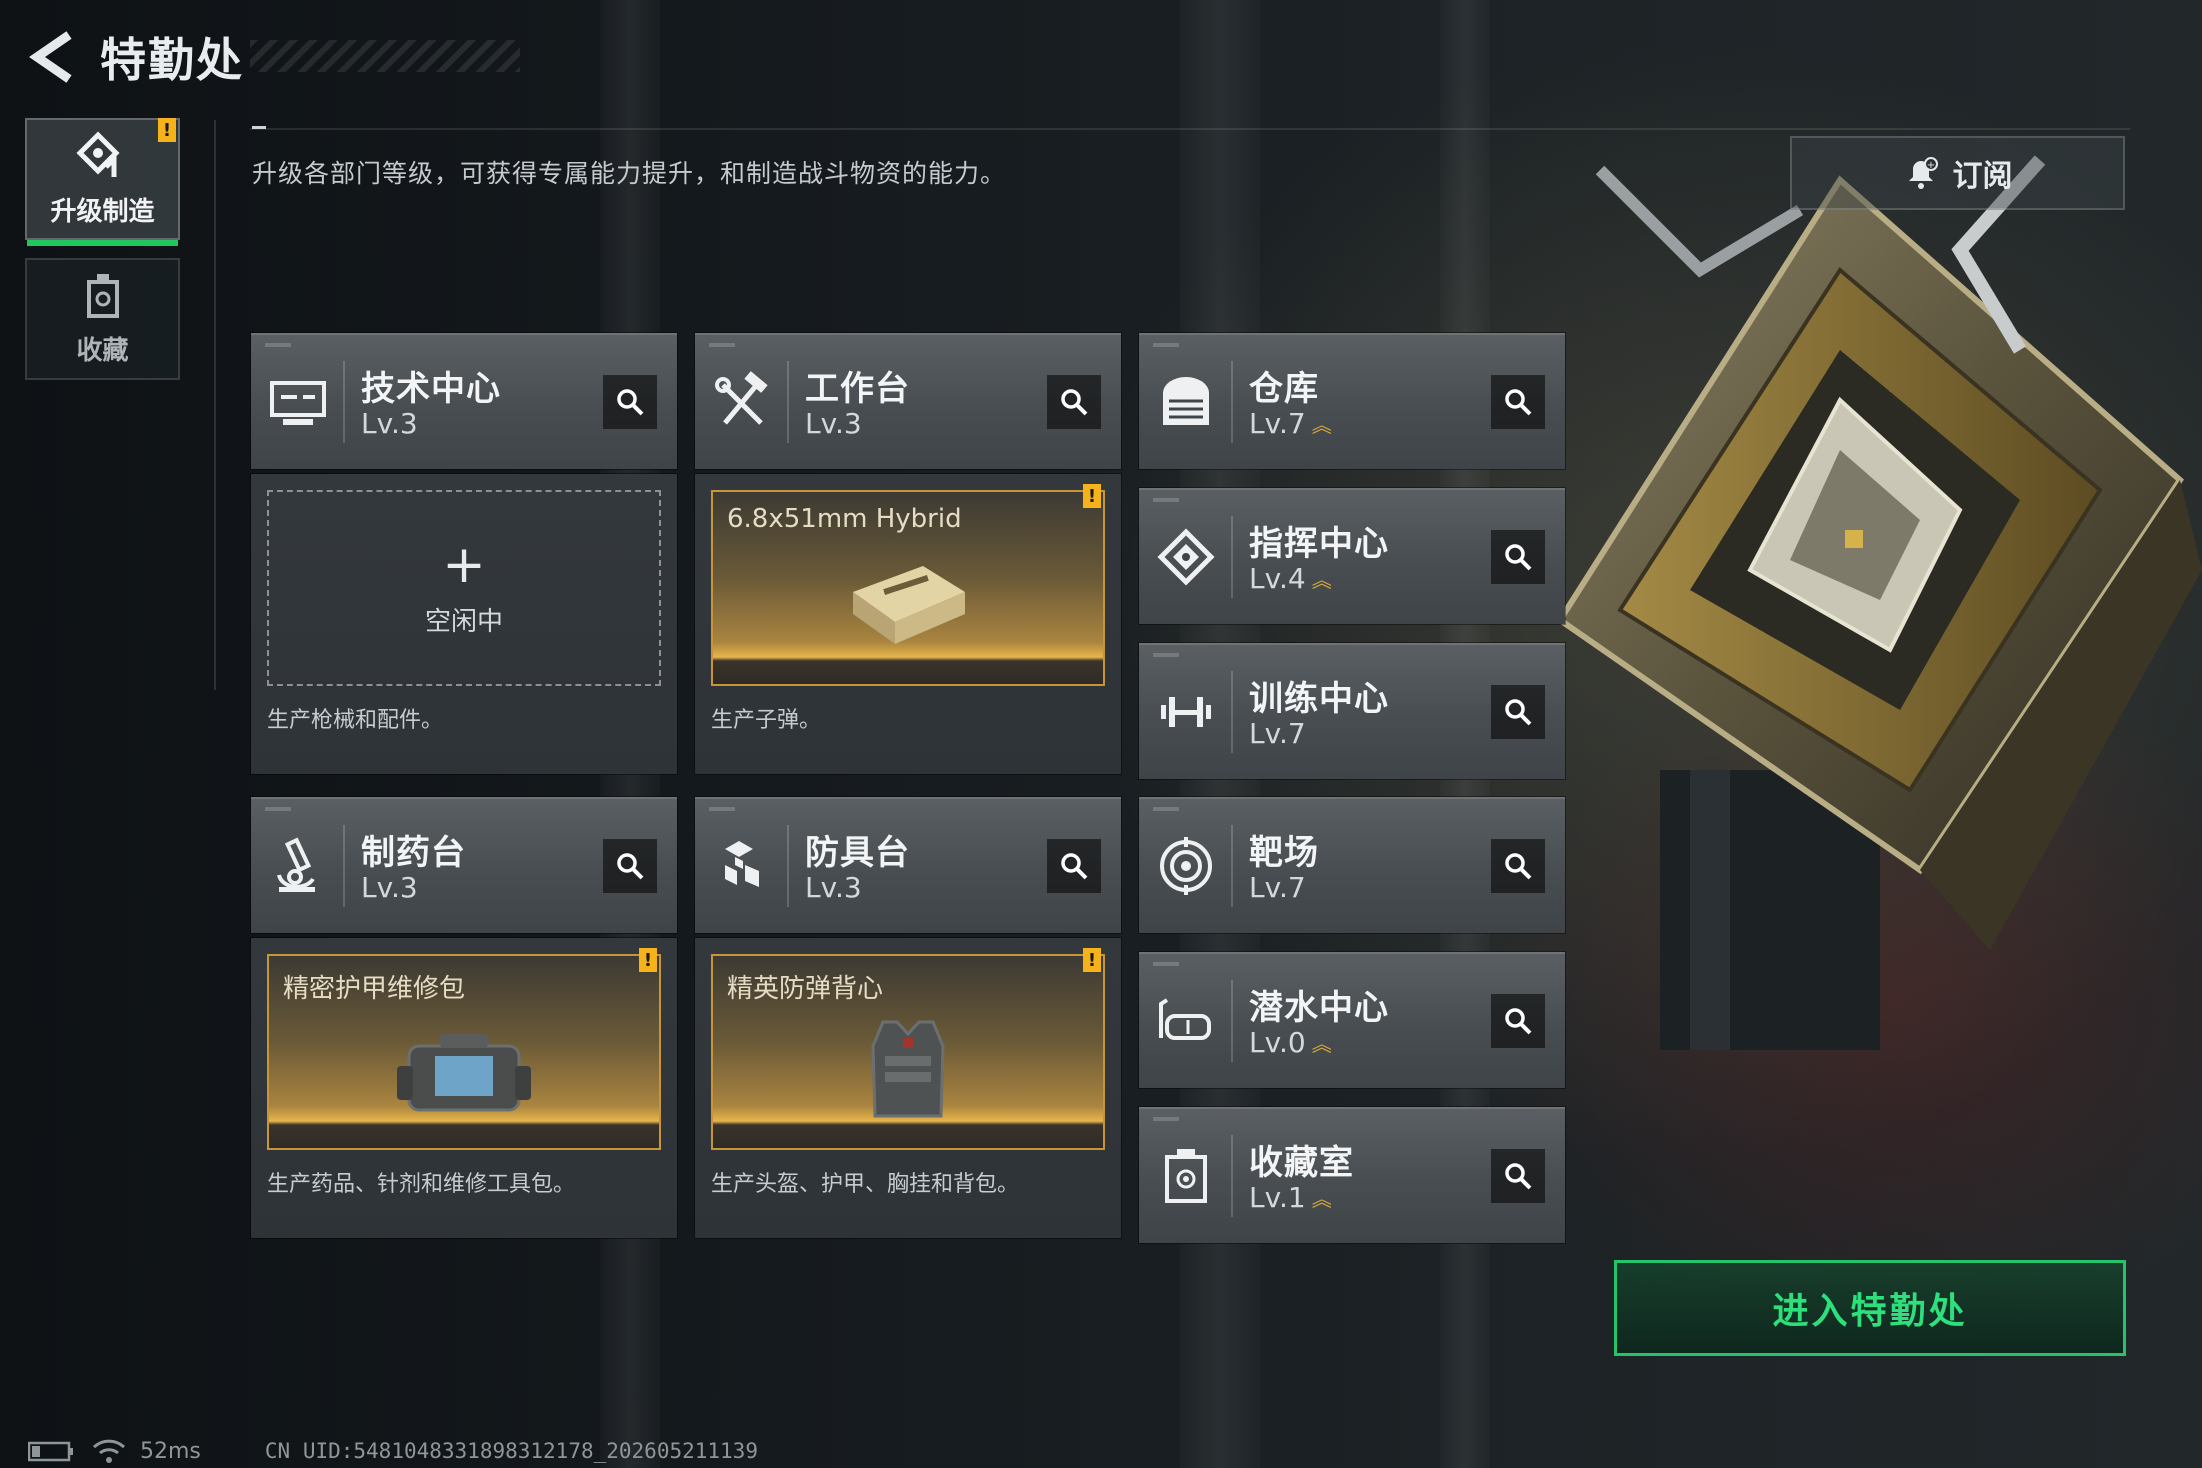  Describe the element at coordinates (1186, 866) in the screenshot. I see `target-icon` at that location.